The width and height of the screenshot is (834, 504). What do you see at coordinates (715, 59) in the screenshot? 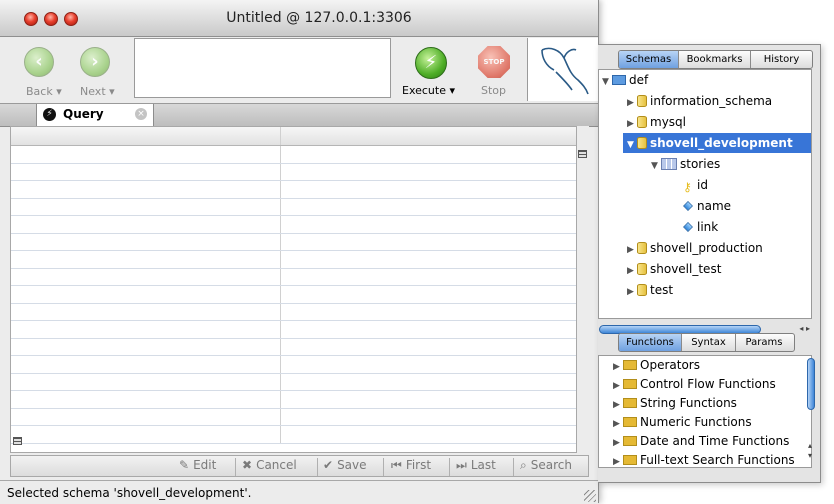
I see `tab-bookmarks: Bookmarks` at bounding box center [715, 59].